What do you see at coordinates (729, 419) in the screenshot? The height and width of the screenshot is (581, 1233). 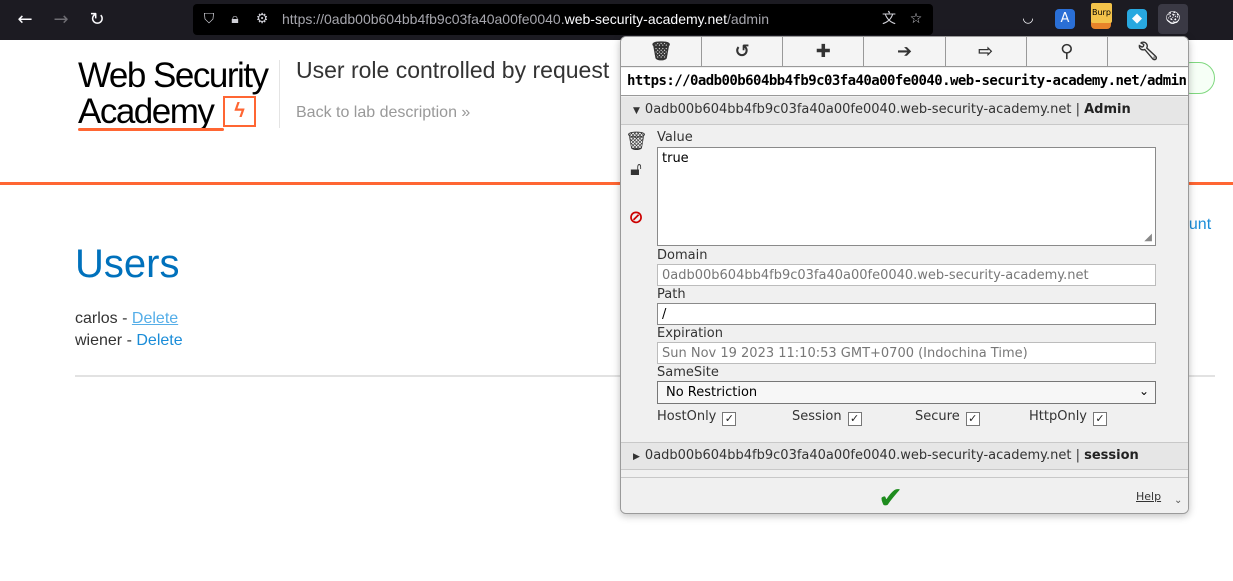 I see `hostonly-checkbox: ✓` at bounding box center [729, 419].